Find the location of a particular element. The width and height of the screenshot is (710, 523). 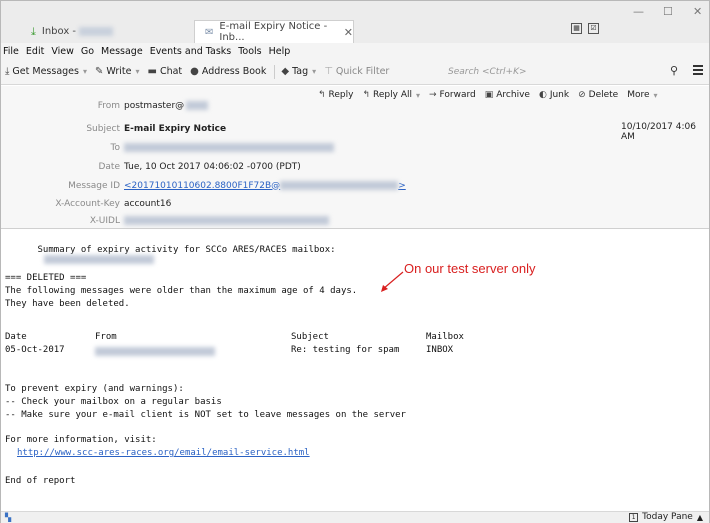

delete-button: ⊘ Delete is located at coordinates (598, 95).